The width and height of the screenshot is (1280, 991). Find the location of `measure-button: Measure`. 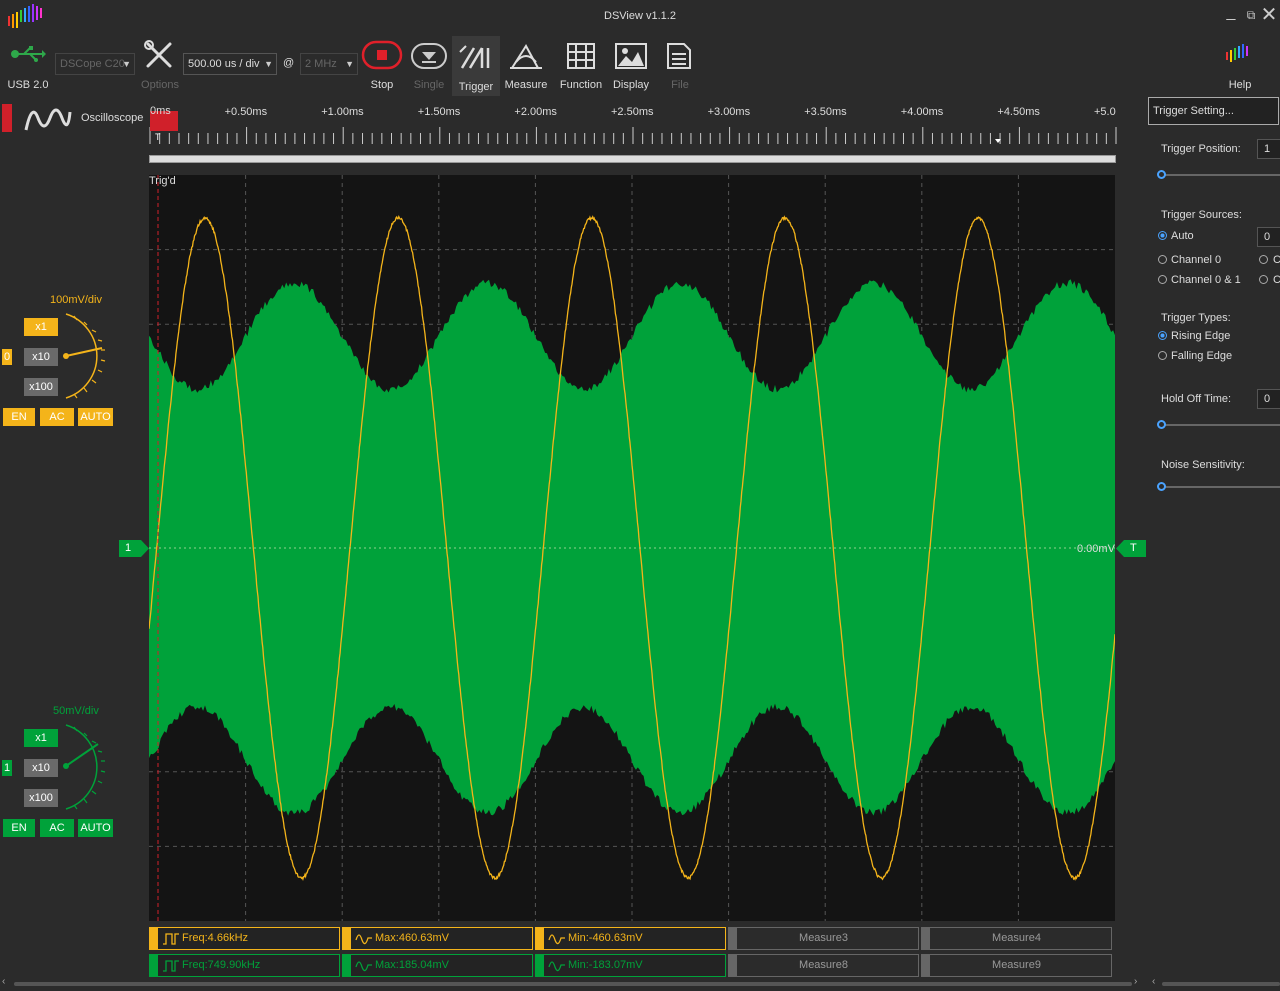

measure-button: Measure is located at coordinates (526, 66).